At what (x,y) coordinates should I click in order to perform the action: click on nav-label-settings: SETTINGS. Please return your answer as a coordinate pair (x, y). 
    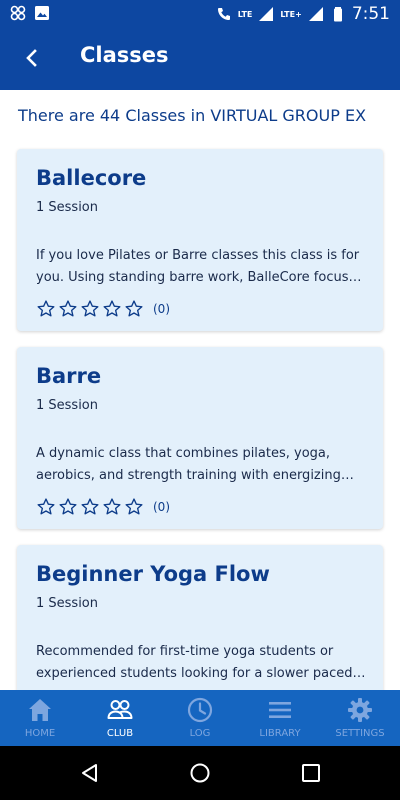
    Looking at the image, I should click on (360, 733).